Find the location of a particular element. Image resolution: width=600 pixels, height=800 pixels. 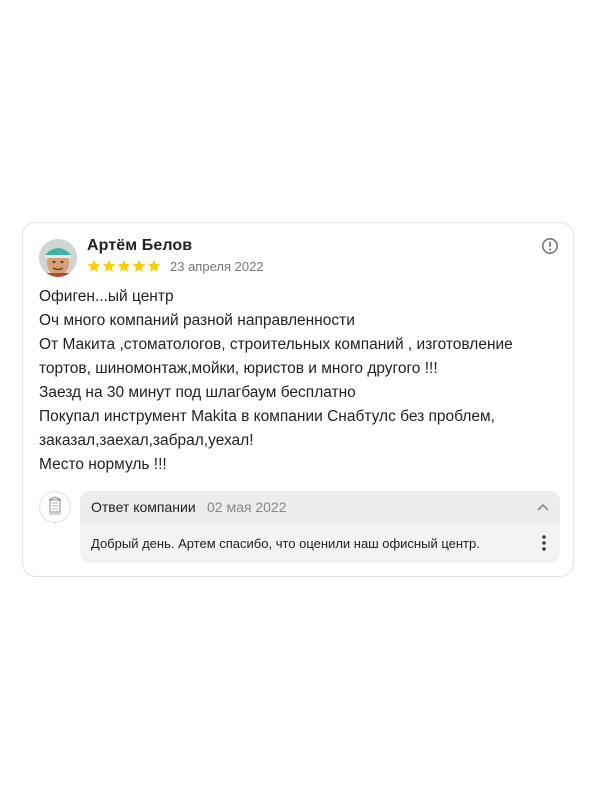

chevron-up-icon is located at coordinates (543, 507).